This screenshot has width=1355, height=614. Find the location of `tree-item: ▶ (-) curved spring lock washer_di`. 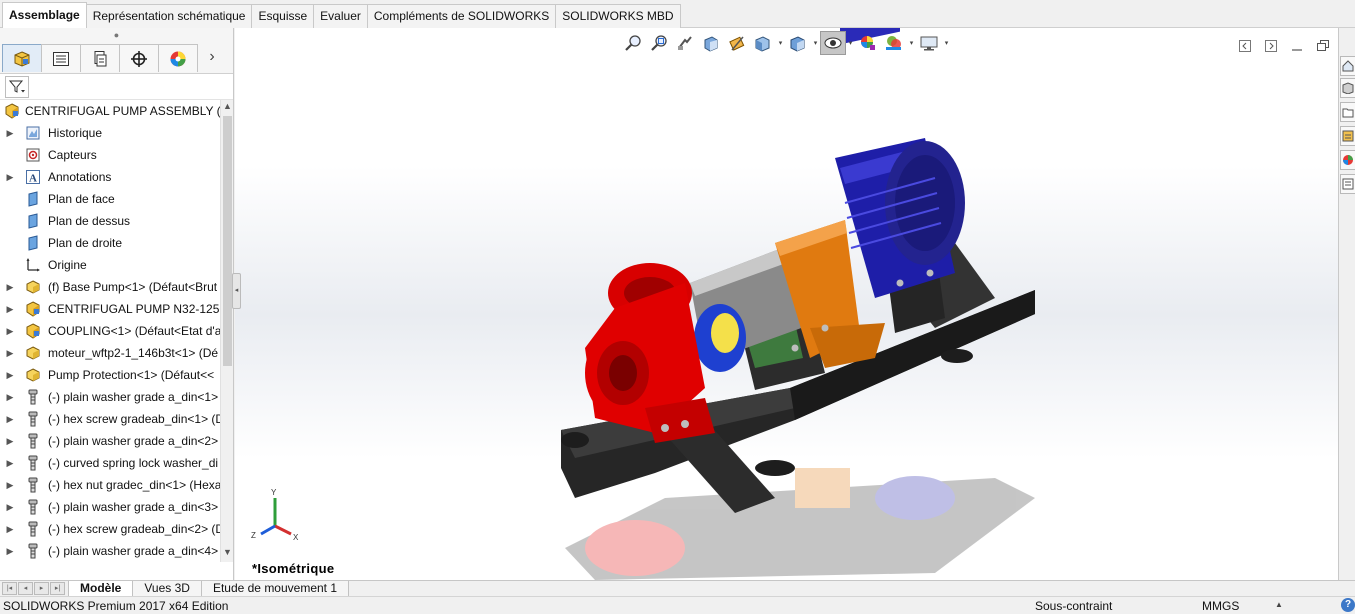

tree-item: ▶ (-) curved spring lock washer_di is located at coordinates (110, 463).